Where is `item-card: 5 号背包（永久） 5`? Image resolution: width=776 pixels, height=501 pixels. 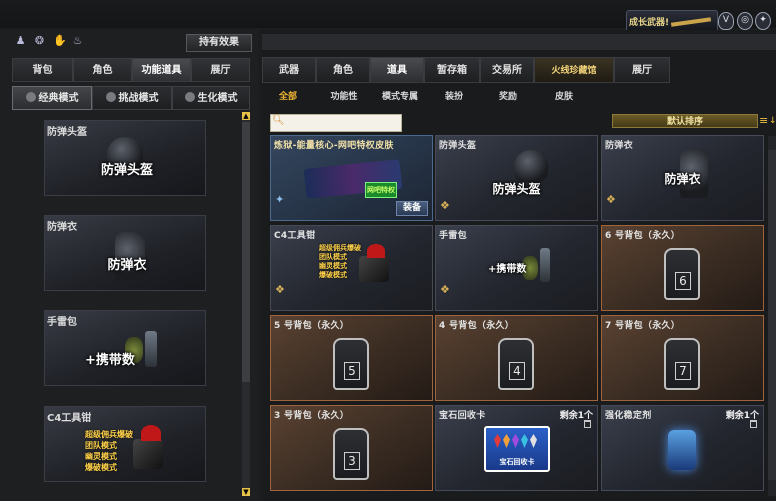 item-card: 5 号背包（永久） 5 is located at coordinates (351, 358).